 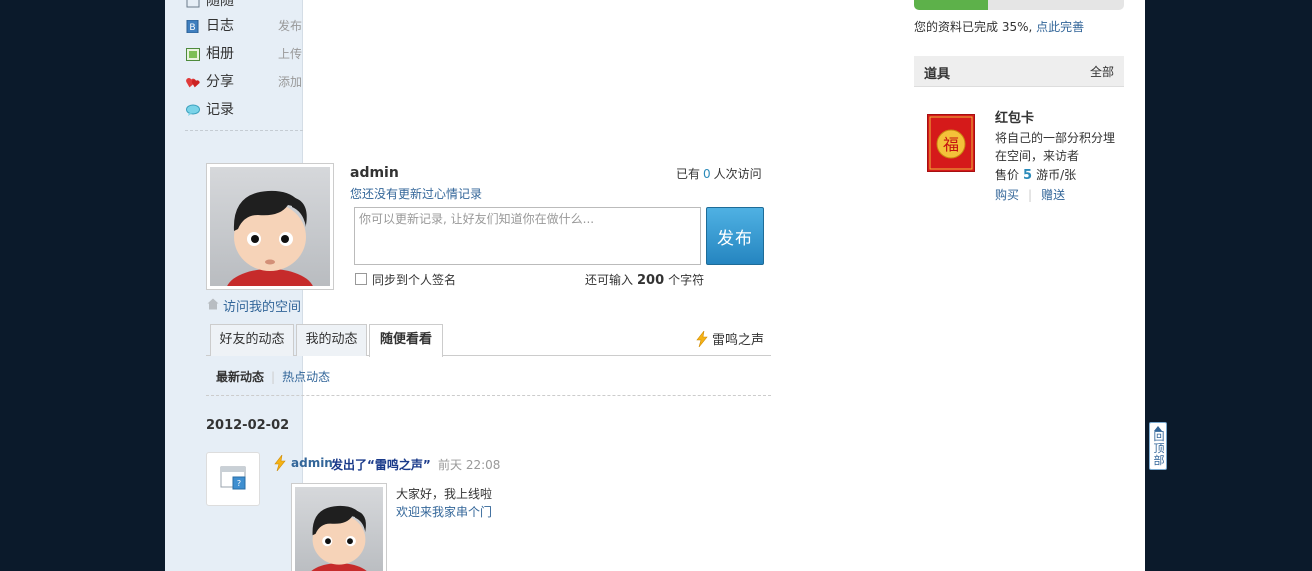 What do you see at coordinates (252, 340) in the screenshot?
I see `tab-friends-feed: 好友的动态` at bounding box center [252, 340].